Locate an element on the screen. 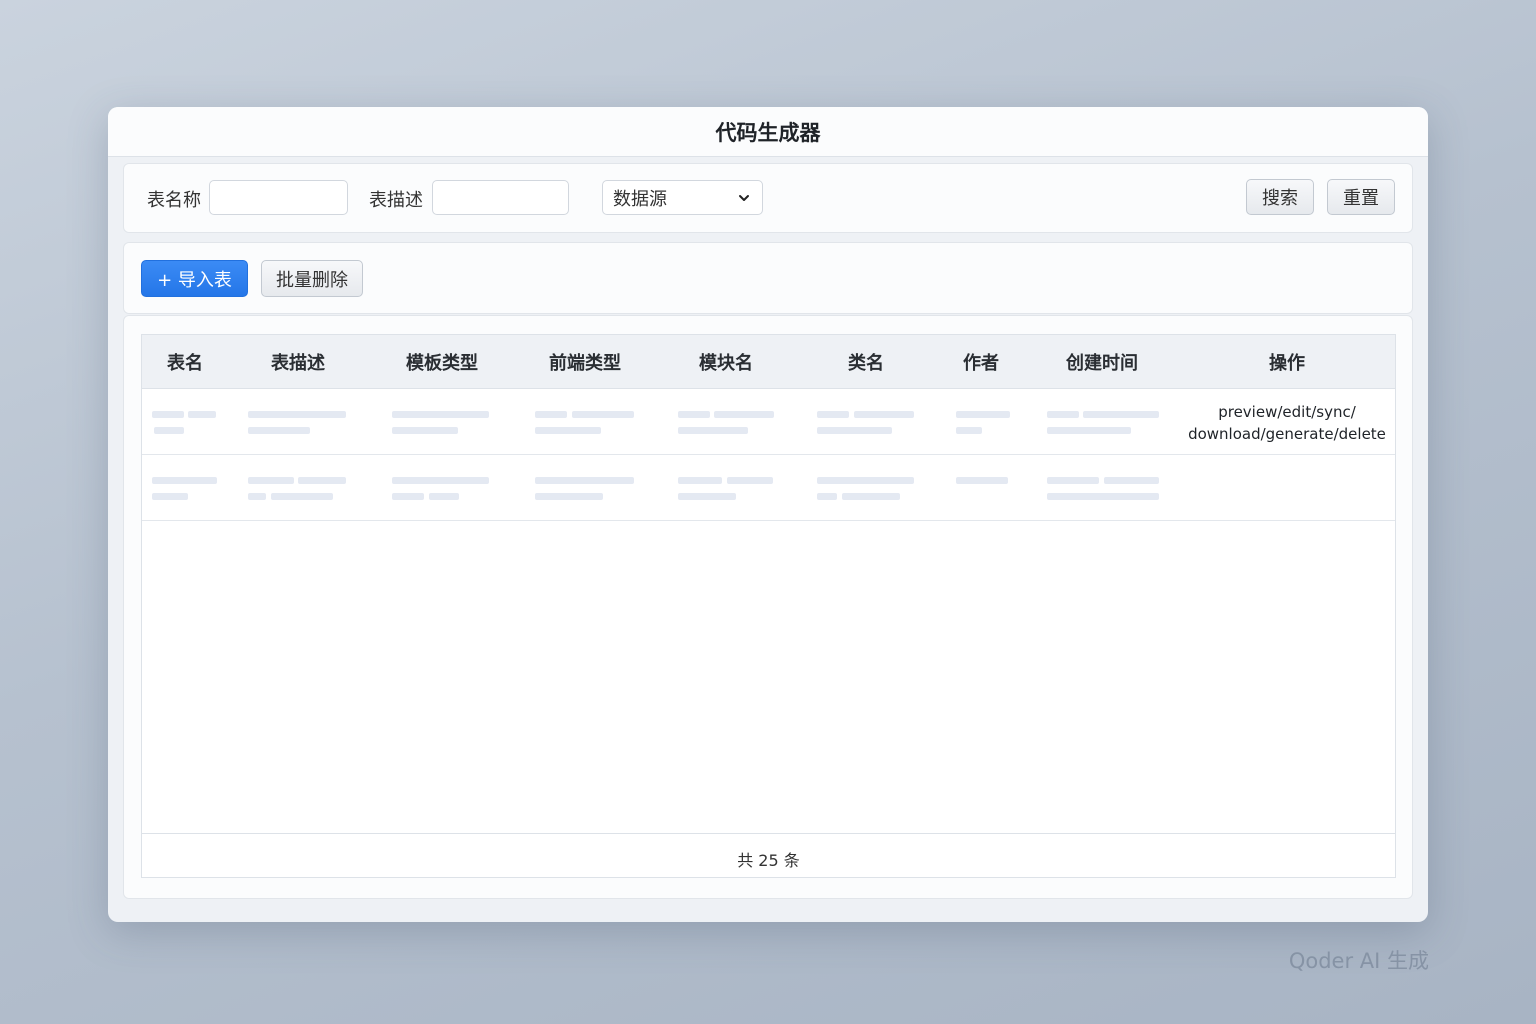  datasource-select-value: 数据源 is located at coordinates (640, 199).